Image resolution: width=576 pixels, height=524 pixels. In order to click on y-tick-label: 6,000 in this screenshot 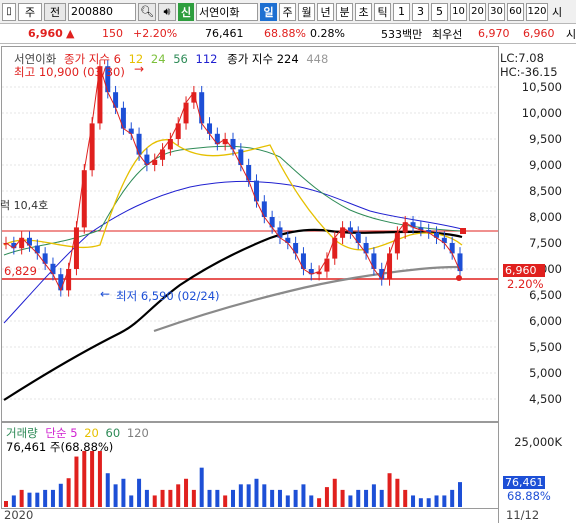, I will do `click(545, 321)`.